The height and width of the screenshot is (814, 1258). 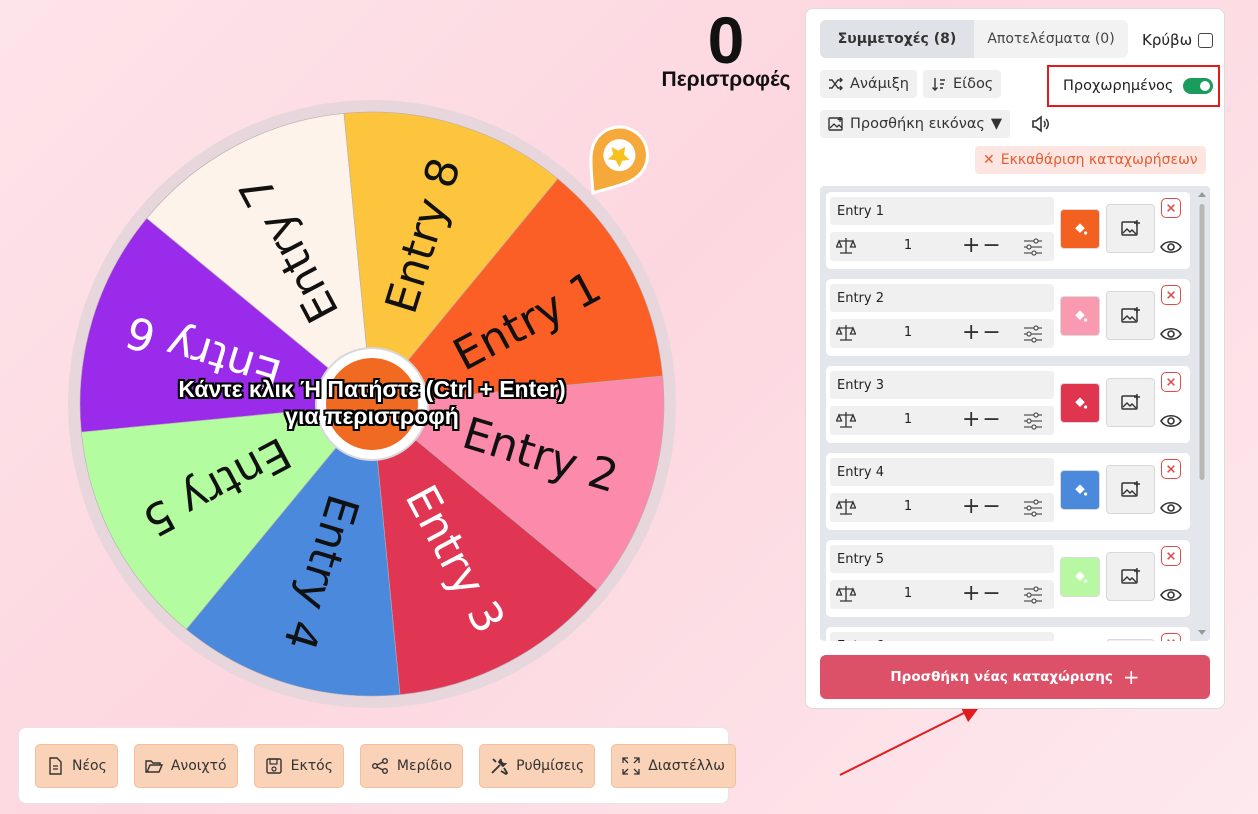 What do you see at coordinates (686, 765) in the screenshot?
I see `expand-label: Διαστέλλω` at bounding box center [686, 765].